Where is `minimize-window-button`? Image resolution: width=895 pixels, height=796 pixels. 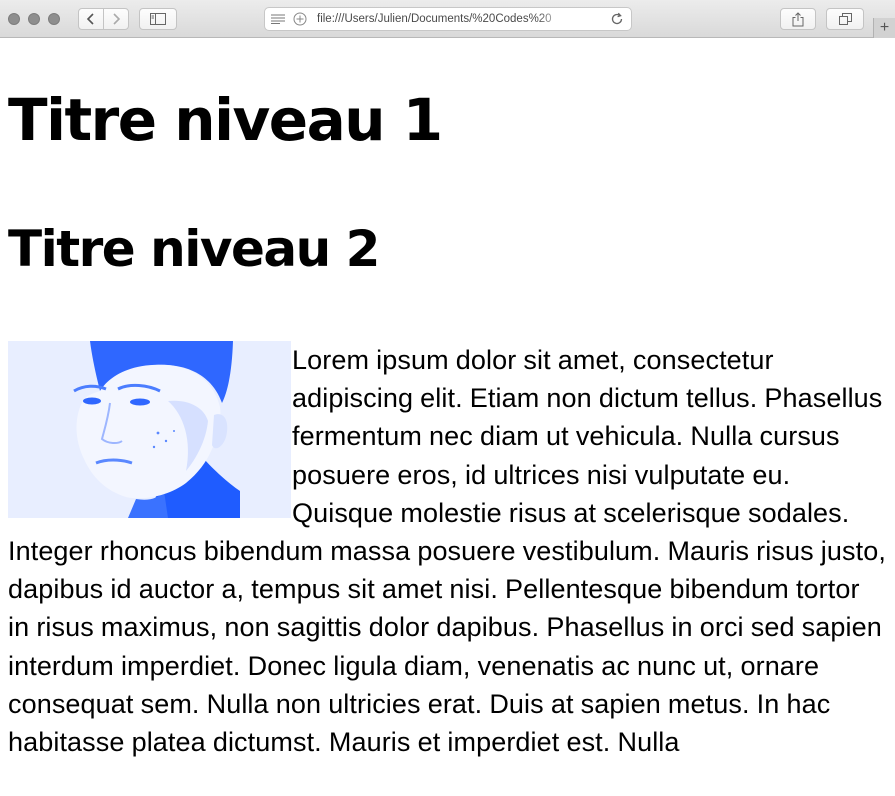 minimize-window-button is located at coordinates (34, 19).